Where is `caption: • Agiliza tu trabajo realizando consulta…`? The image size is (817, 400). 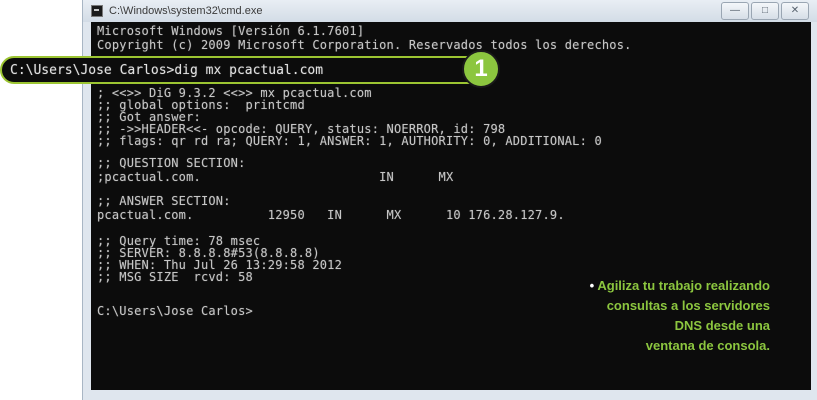
caption: • Agiliza tu trabajo realizando consulta… is located at coordinates (635, 316).